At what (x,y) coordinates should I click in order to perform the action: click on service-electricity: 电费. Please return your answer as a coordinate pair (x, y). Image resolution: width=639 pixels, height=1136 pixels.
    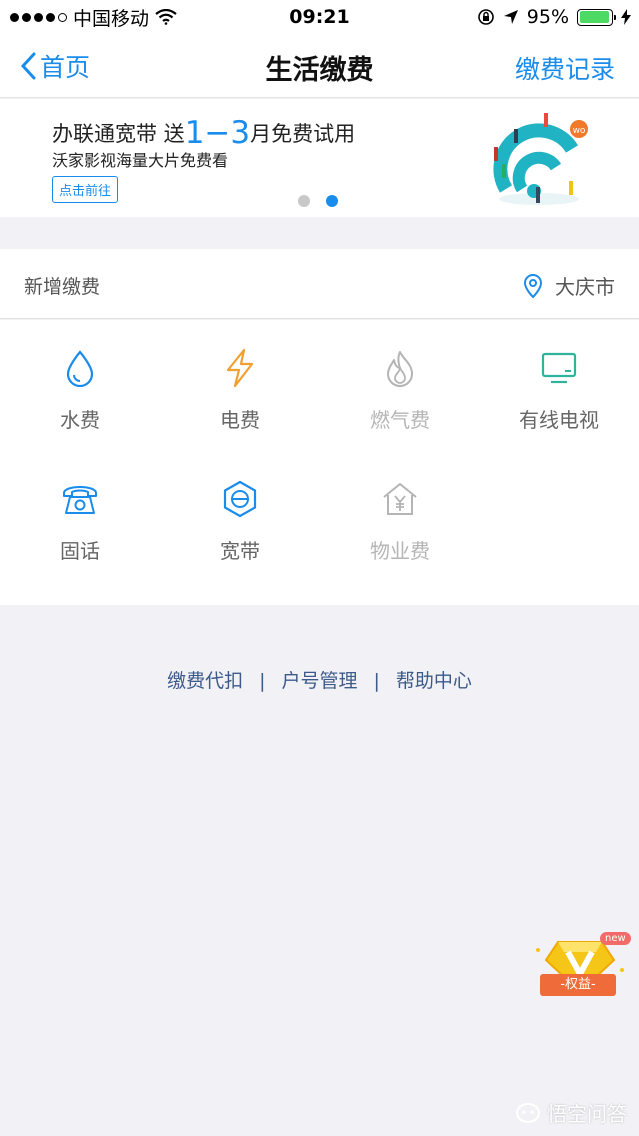
    Looking at the image, I should click on (240, 385).